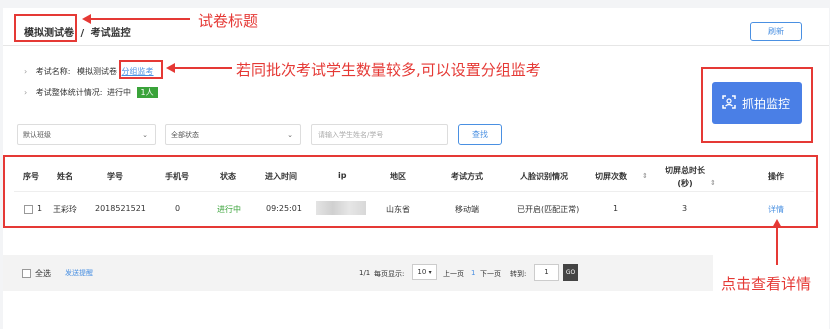 Image resolution: width=830 pixels, height=329 pixels. What do you see at coordinates (430, 272) in the screenshot?
I see `caret-down-icon: ▾` at bounding box center [430, 272].